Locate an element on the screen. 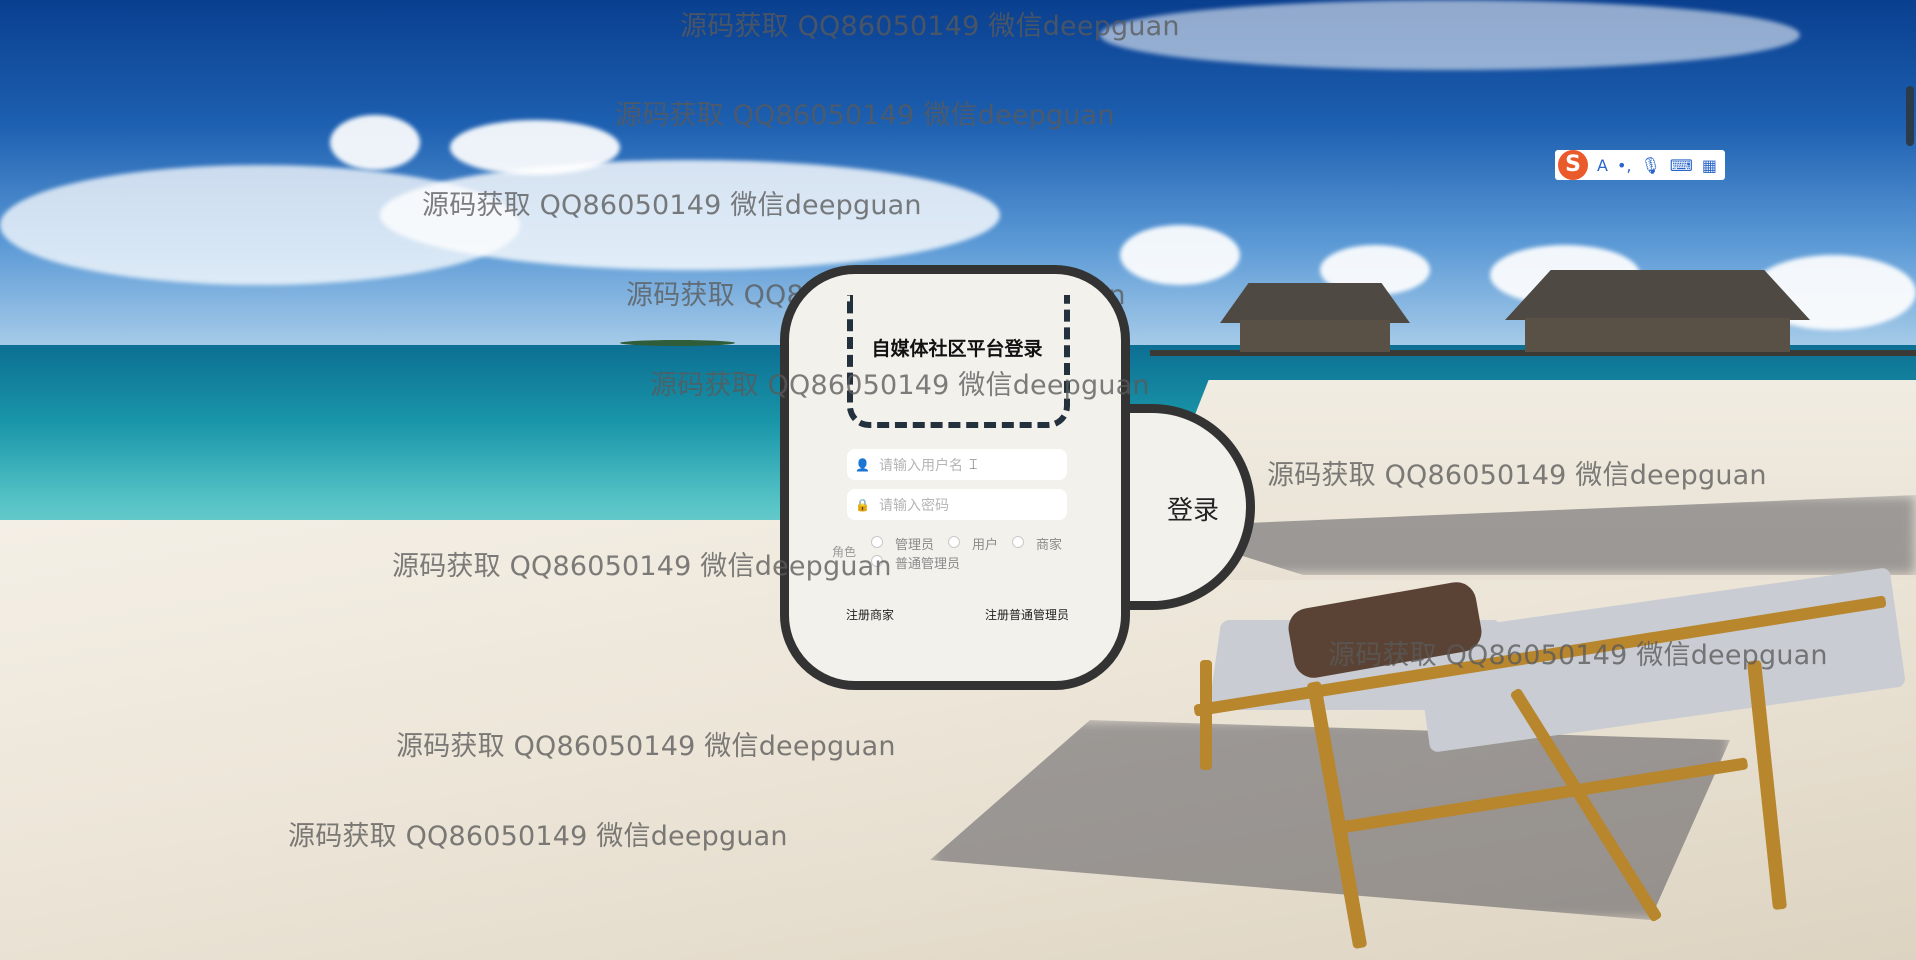 The height and width of the screenshot is (960, 1916). username-field: 👤 请输入用户名 ⌶ is located at coordinates (957, 464).